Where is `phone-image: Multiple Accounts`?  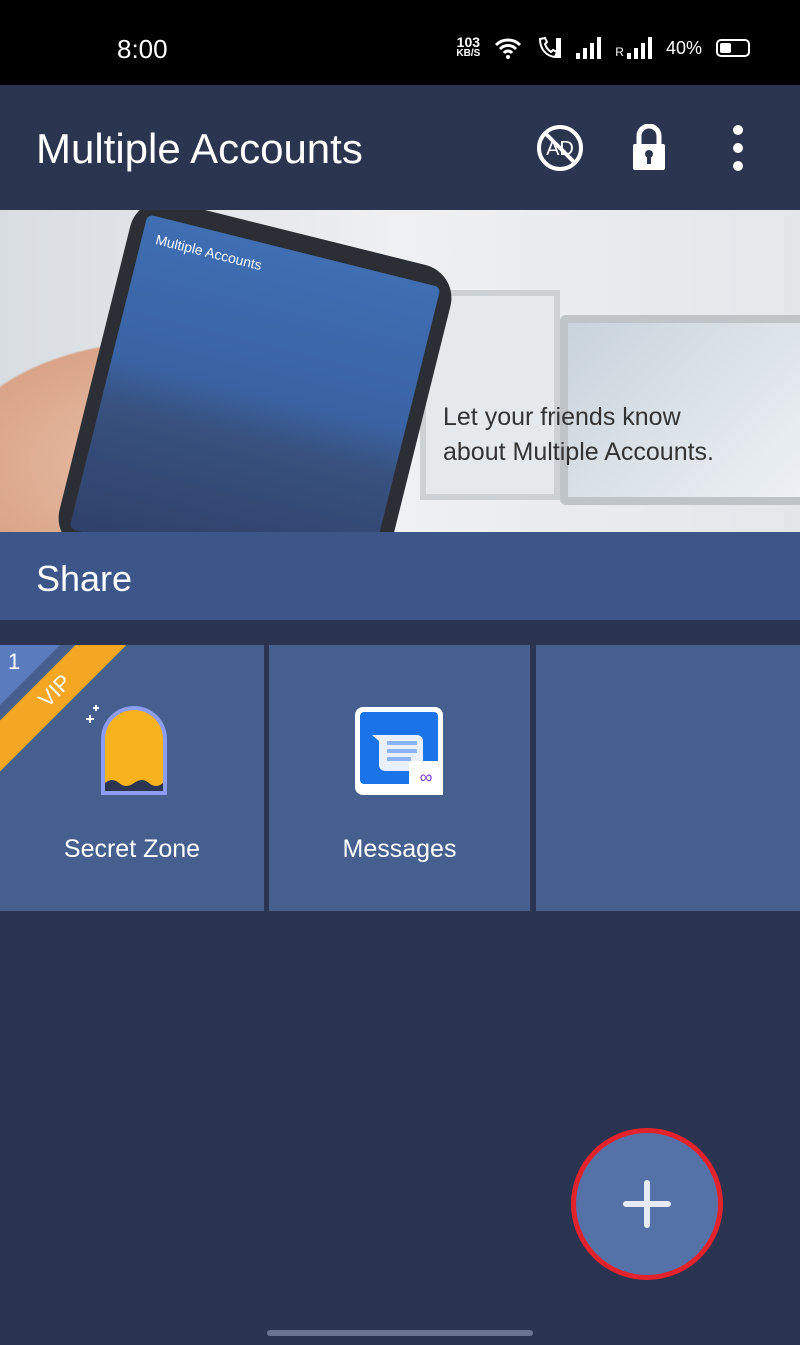 phone-image: Multiple Accounts is located at coordinates (255, 371).